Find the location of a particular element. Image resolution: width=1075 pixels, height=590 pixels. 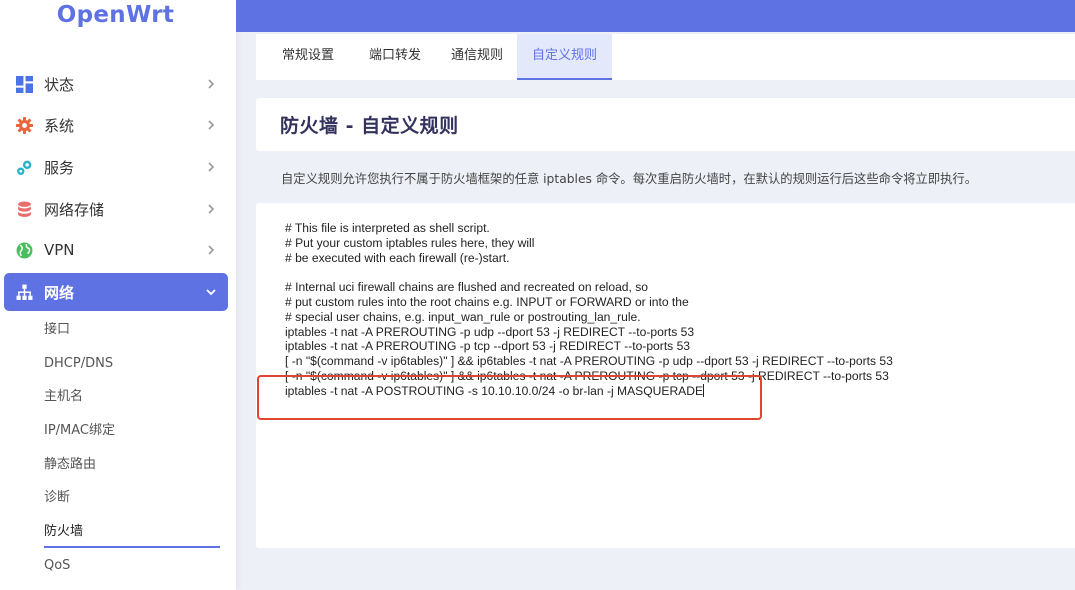

sidebar-item-label: 状态 is located at coordinates (59, 84).